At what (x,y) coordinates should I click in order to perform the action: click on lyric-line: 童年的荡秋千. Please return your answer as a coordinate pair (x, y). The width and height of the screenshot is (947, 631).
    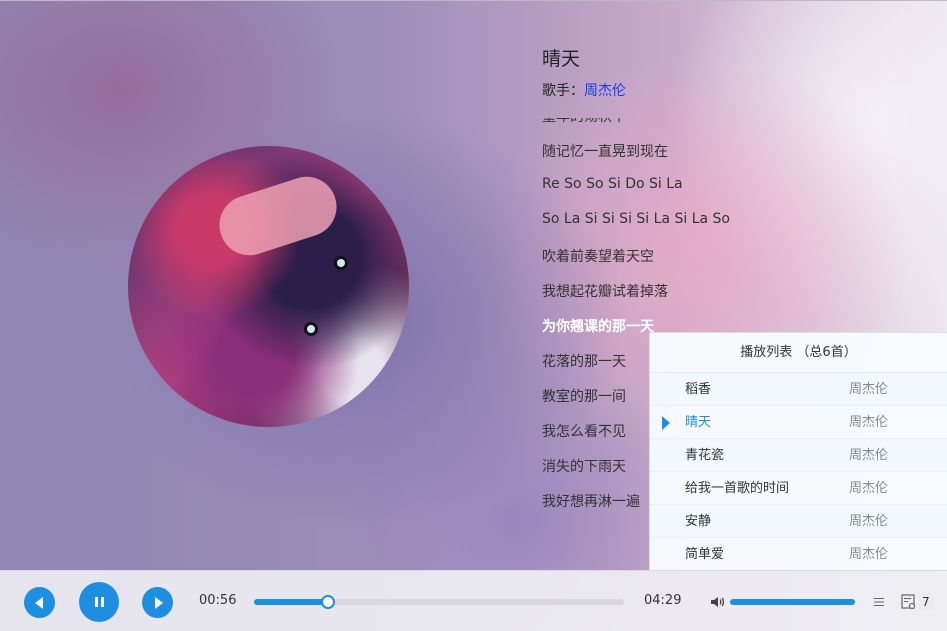
    Looking at the image, I should click on (584, 122).